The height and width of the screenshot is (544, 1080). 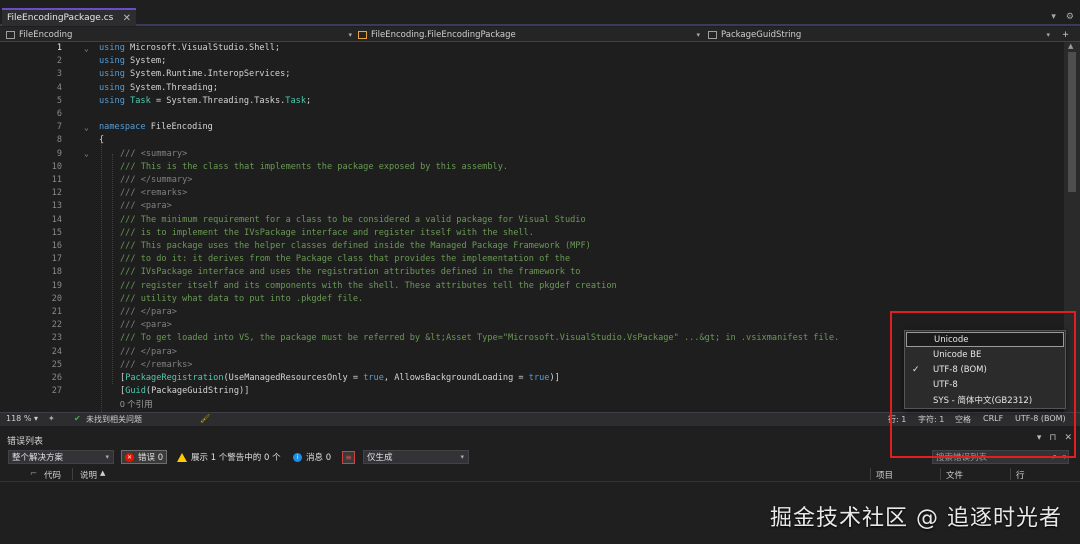 What do you see at coordinates (51, 418) in the screenshot?
I see `intellicode-icon: ✦` at bounding box center [51, 418].